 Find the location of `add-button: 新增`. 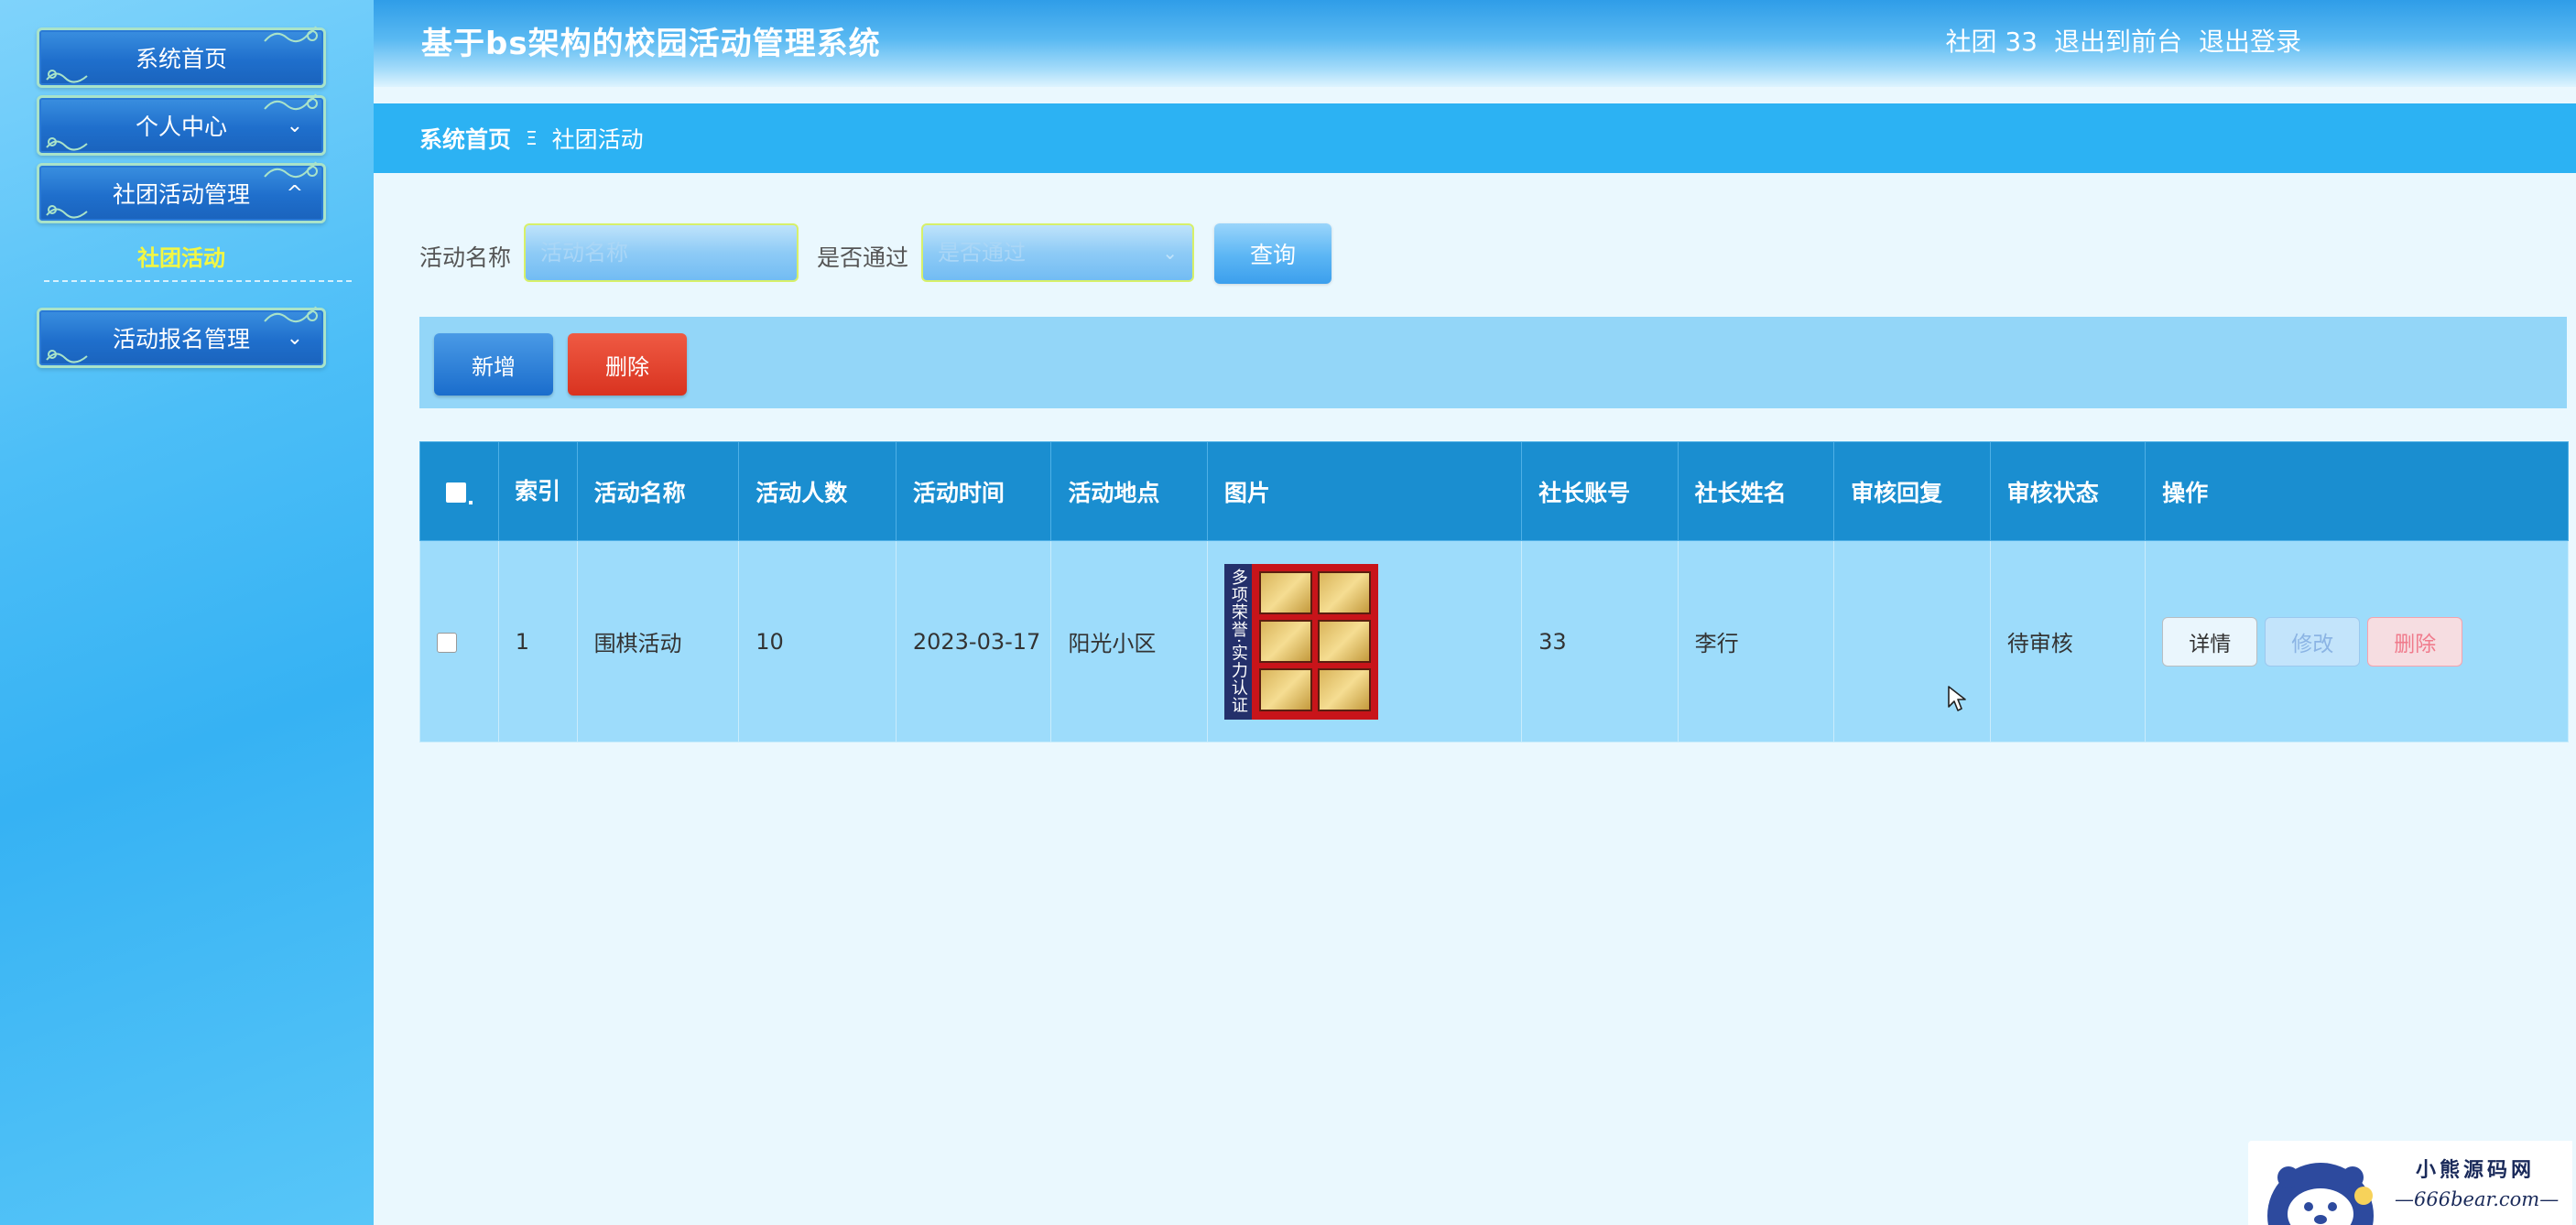

add-button: 新增 is located at coordinates (493, 364).